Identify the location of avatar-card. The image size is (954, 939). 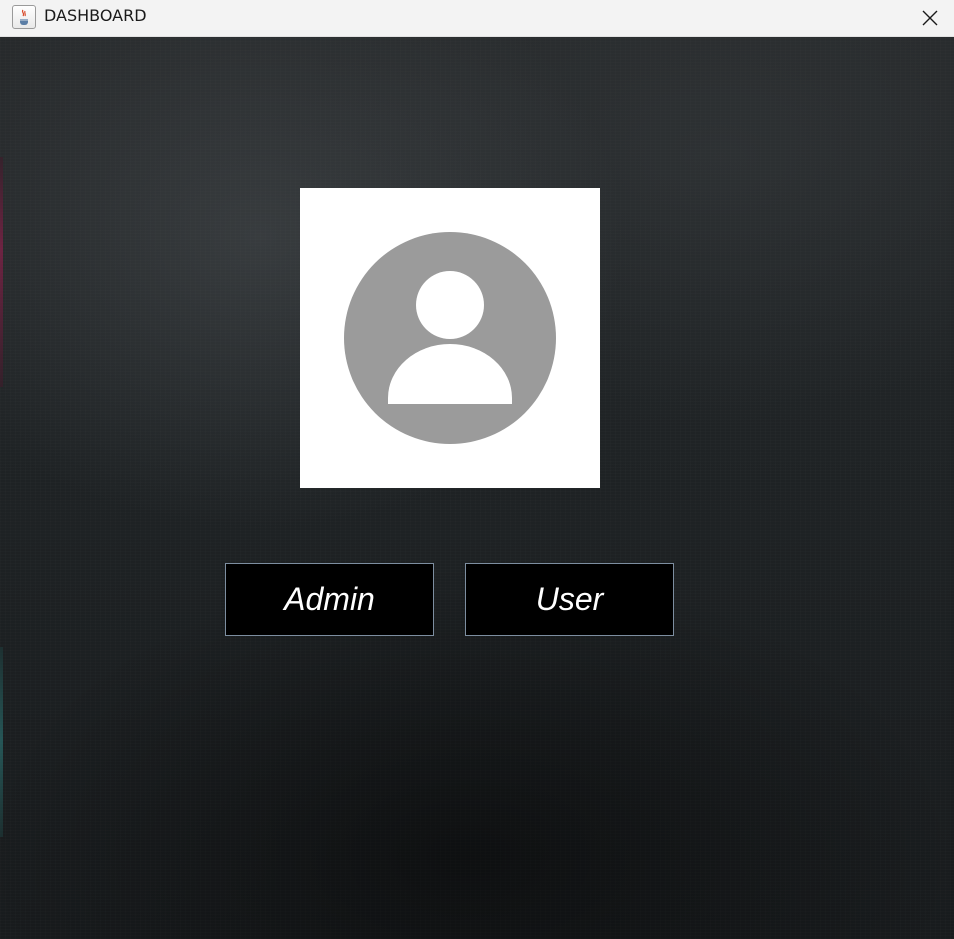
(450, 338).